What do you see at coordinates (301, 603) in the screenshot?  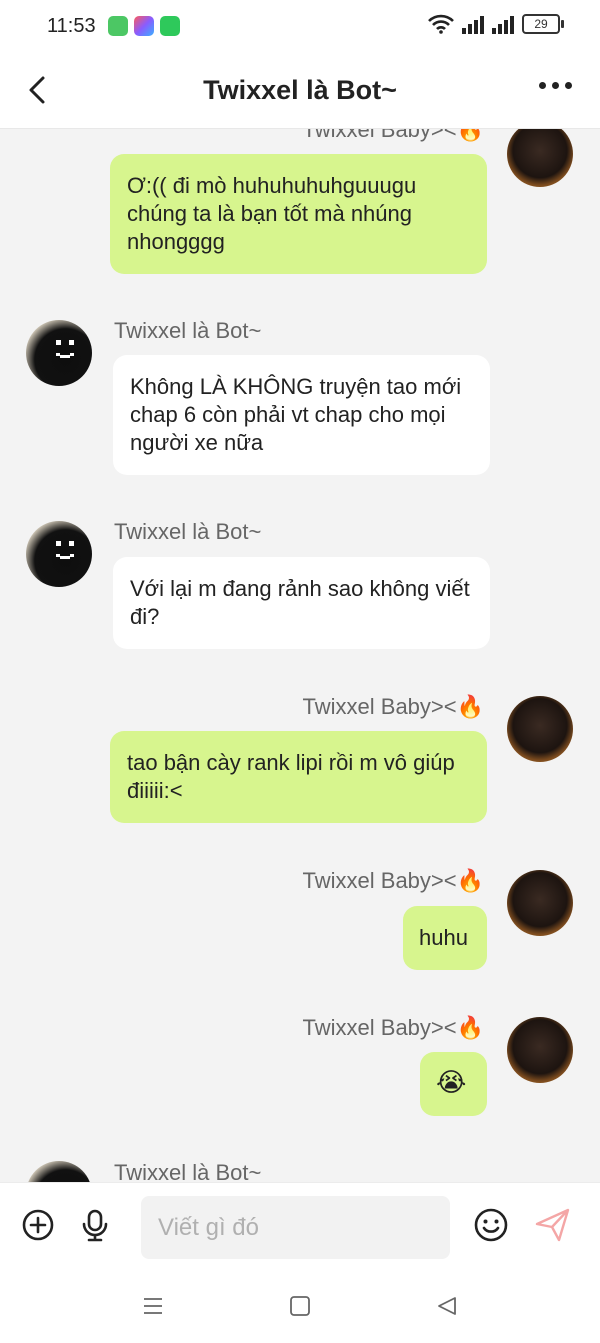 I see `message-bubble: Với lại m đang rảnh sao không viết đi?` at bounding box center [301, 603].